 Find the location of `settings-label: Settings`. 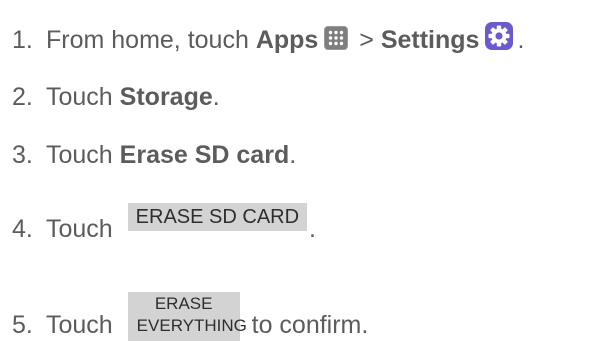

settings-label: Settings is located at coordinates (430, 40).